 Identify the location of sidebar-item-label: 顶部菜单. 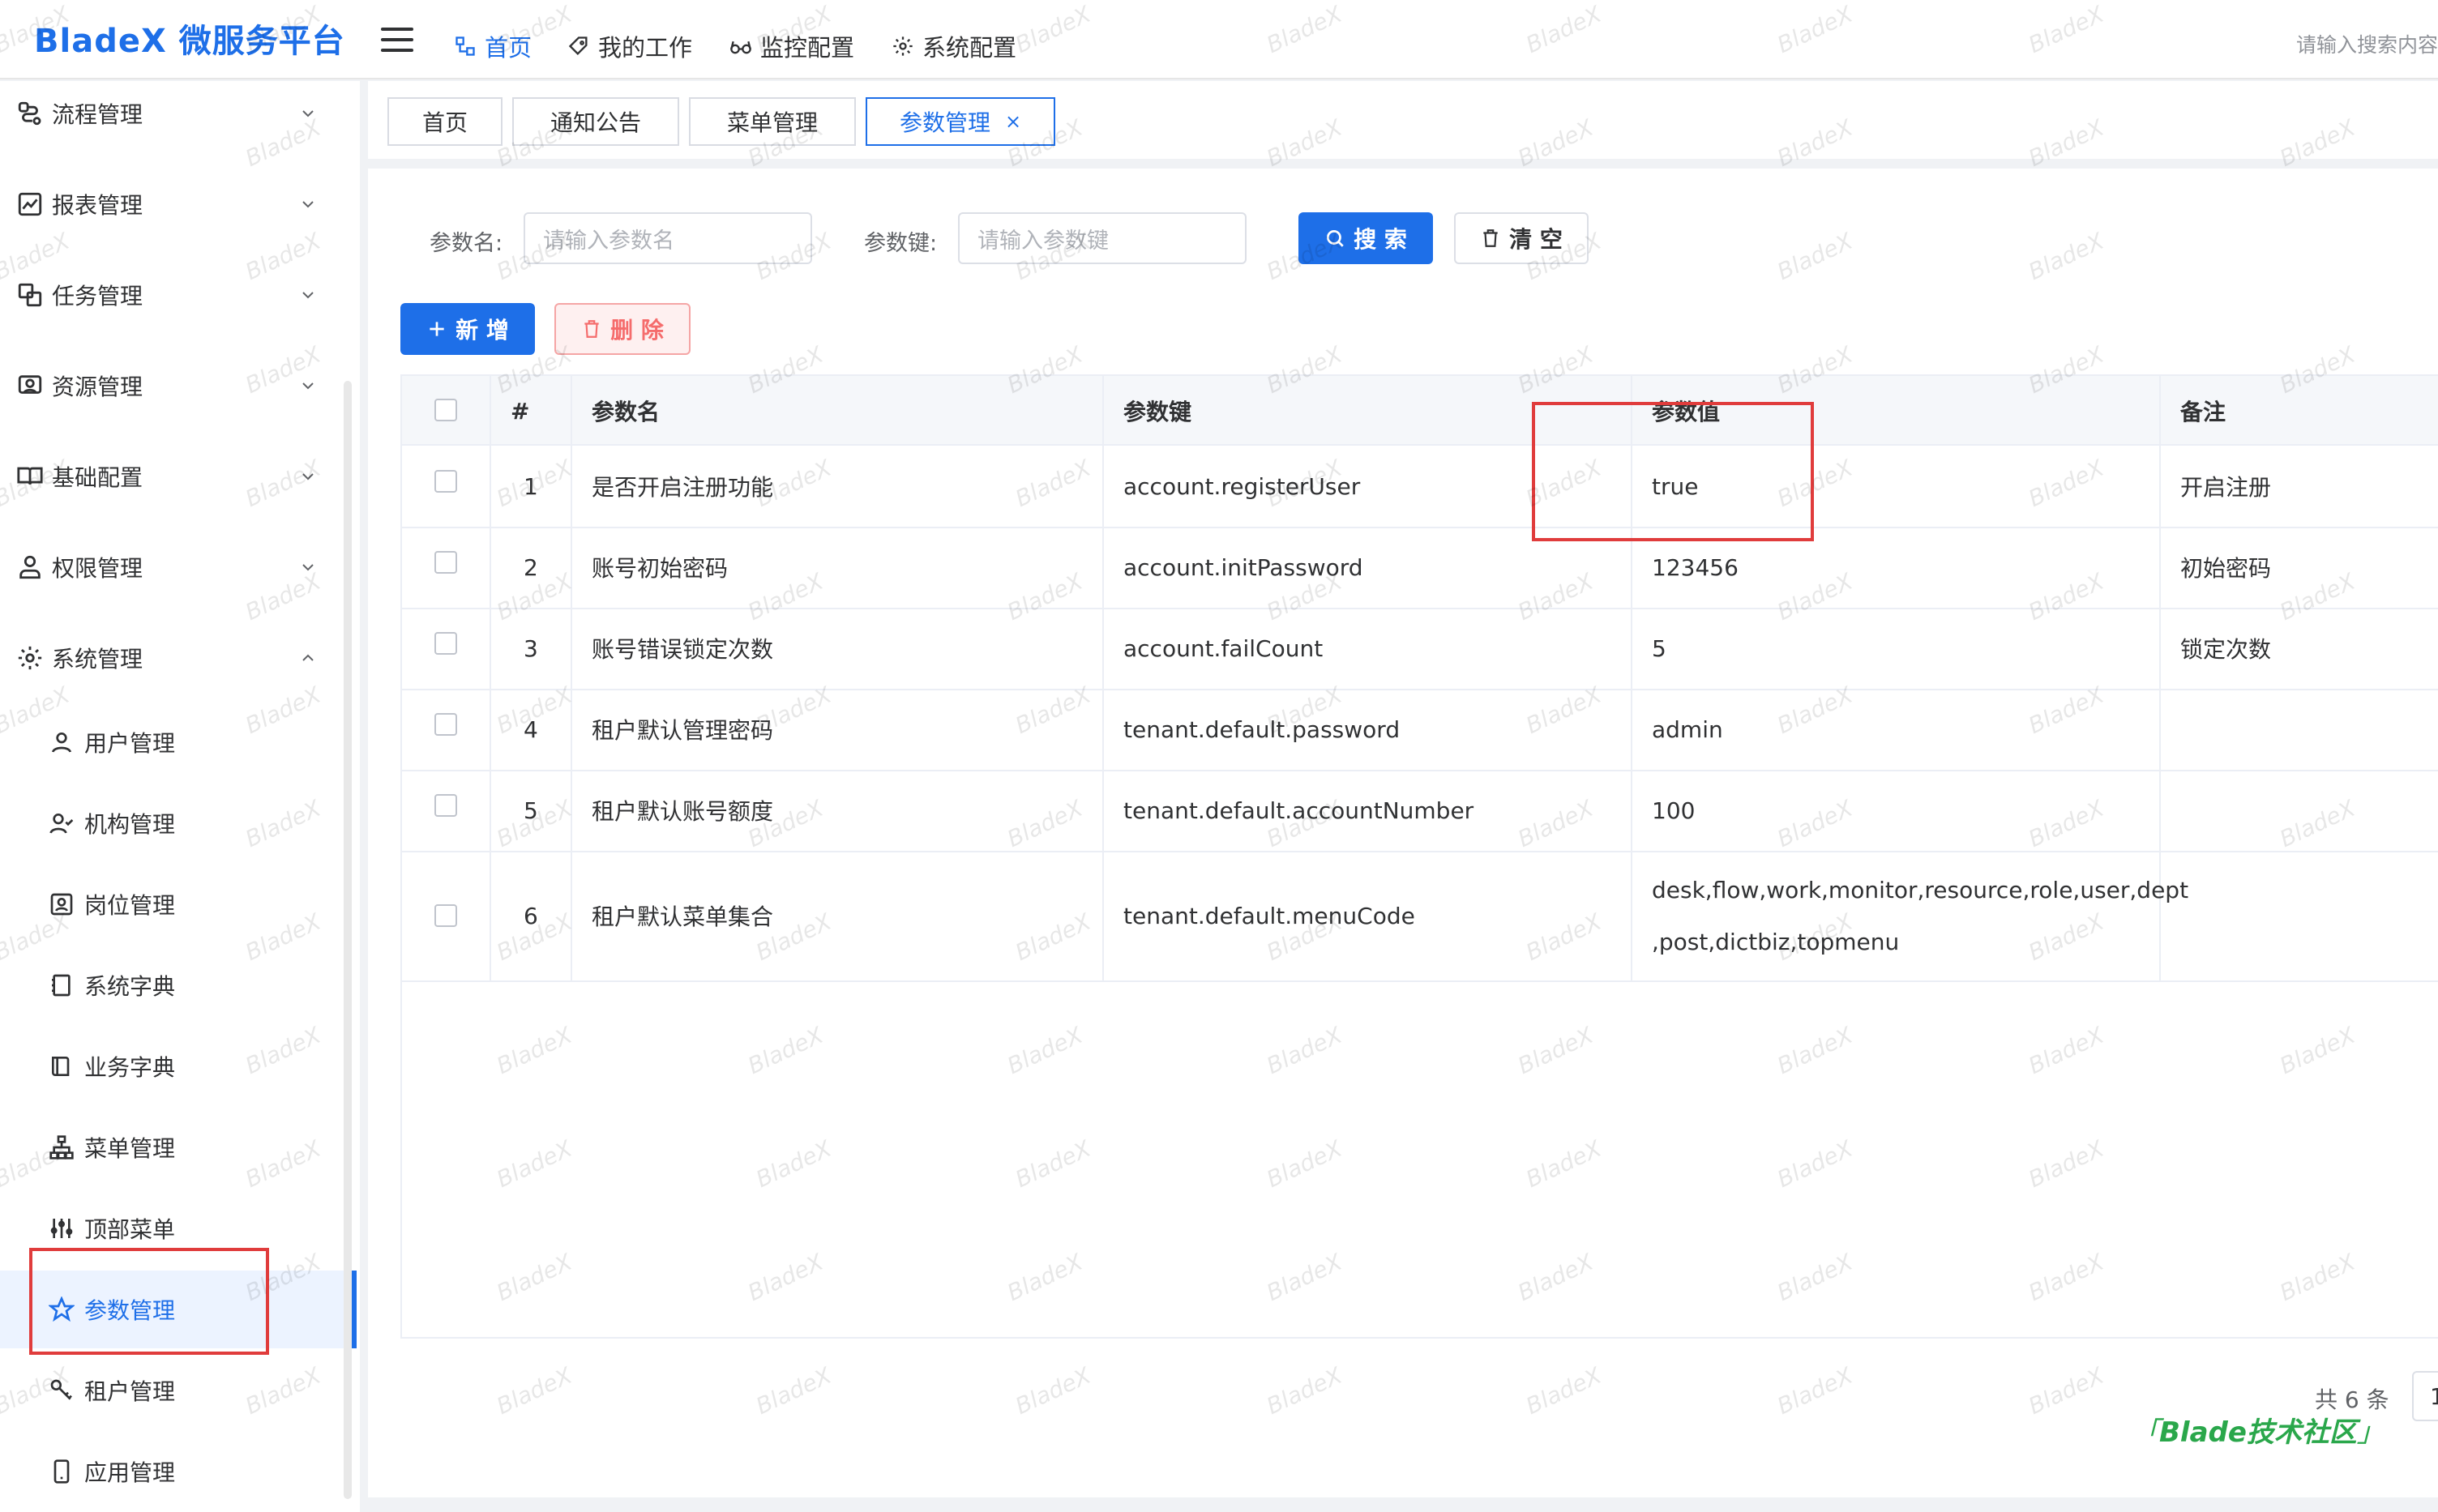
(130, 1229).